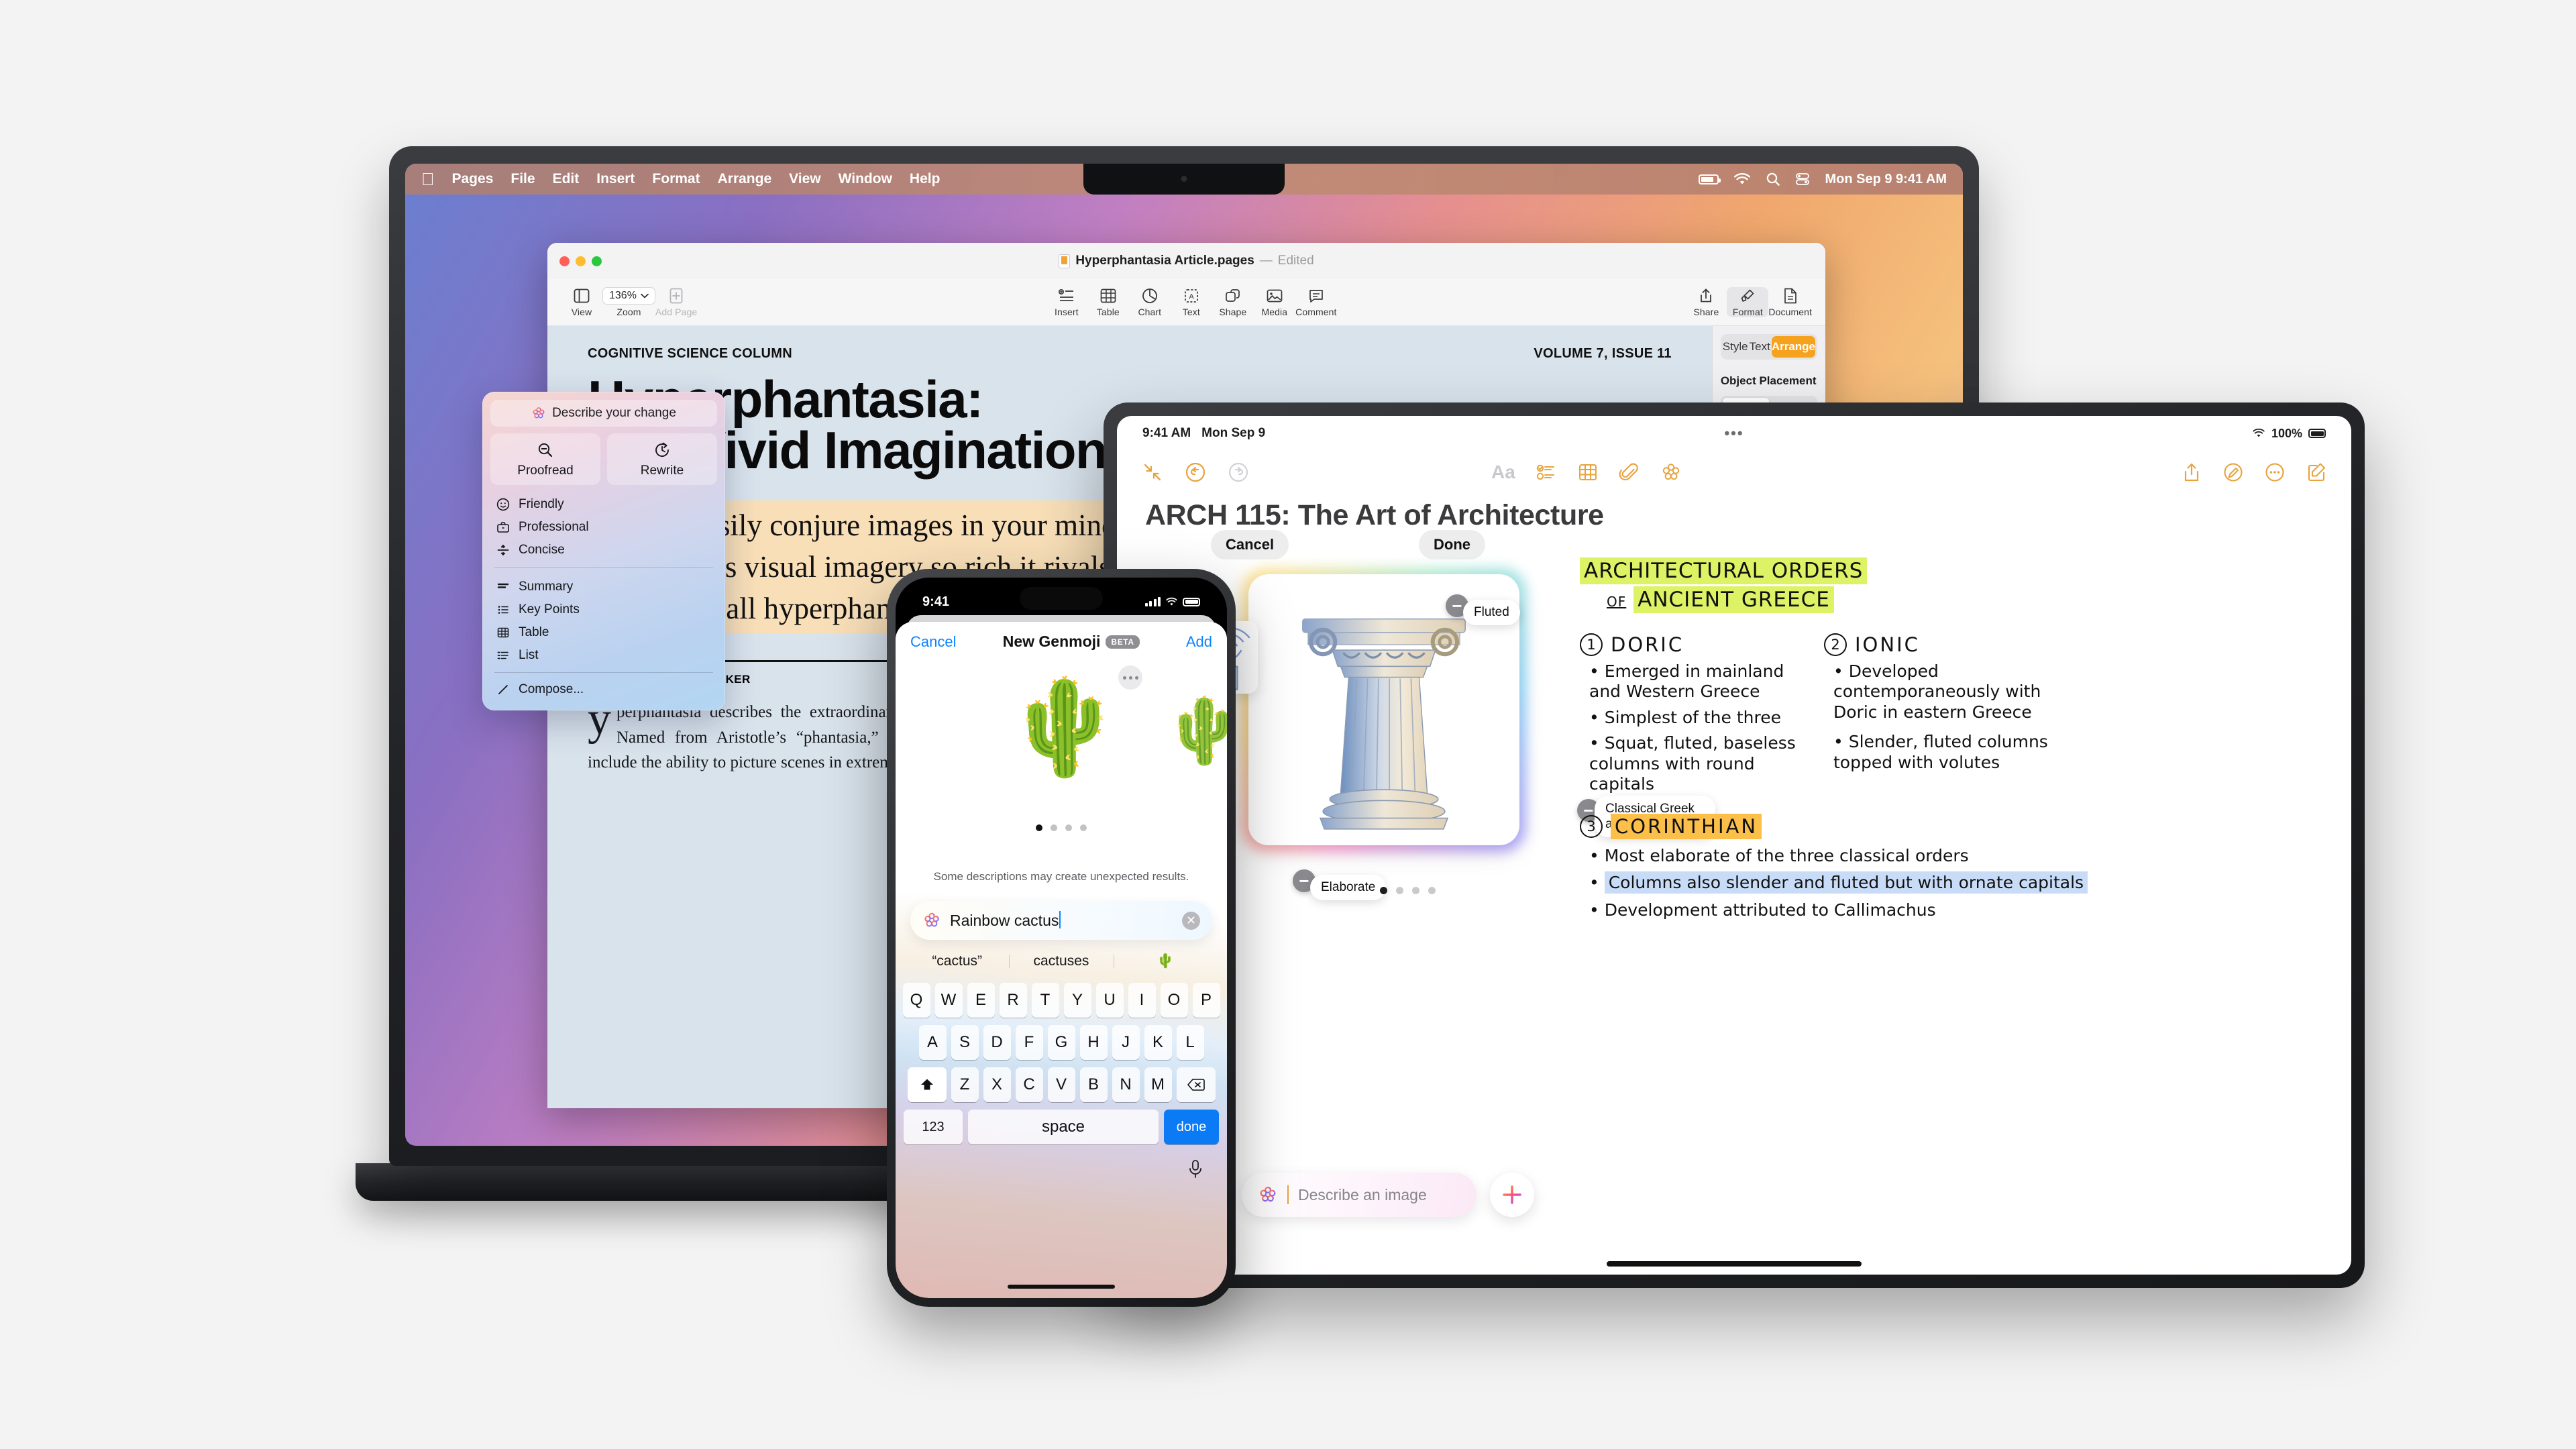  Describe the element at coordinates (1158, 1042) in the screenshot. I see `key-k: K` at that location.